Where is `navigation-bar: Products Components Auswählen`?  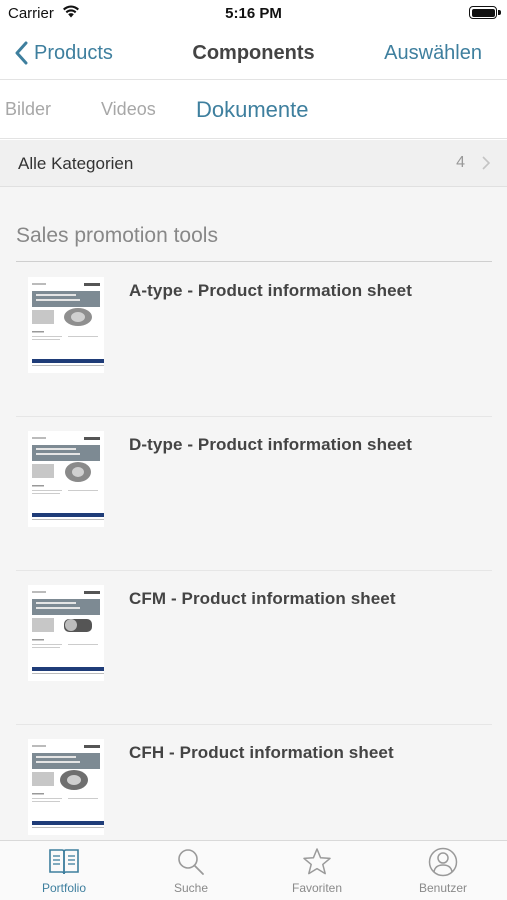 navigation-bar: Products Components Auswählen is located at coordinates (253, 54).